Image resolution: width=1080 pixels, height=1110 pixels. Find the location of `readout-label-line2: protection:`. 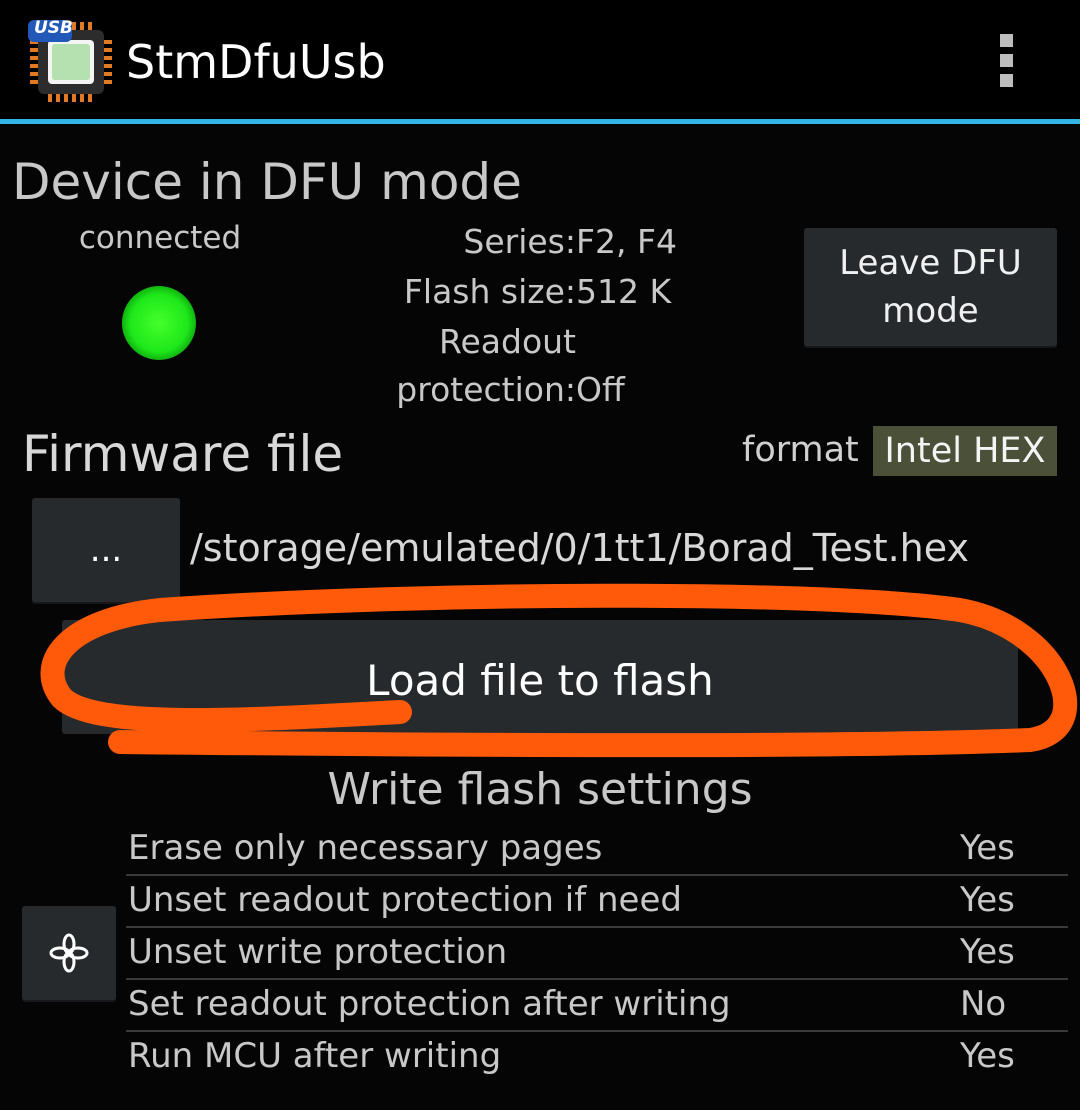

readout-label-line2: protection: is located at coordinates (486, 389).